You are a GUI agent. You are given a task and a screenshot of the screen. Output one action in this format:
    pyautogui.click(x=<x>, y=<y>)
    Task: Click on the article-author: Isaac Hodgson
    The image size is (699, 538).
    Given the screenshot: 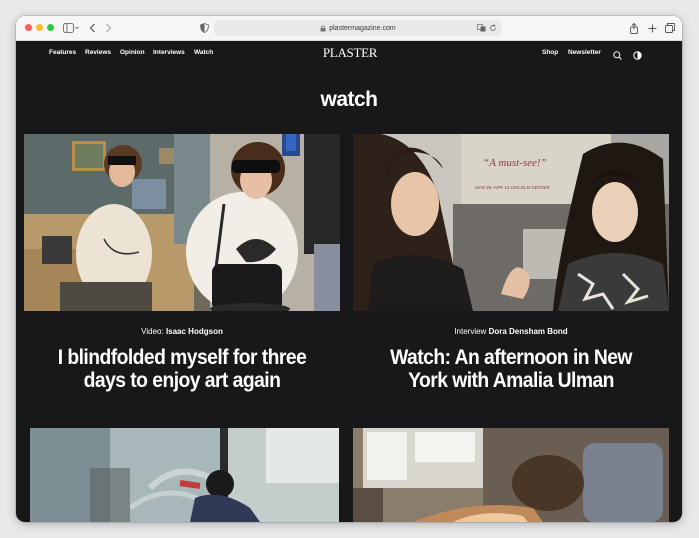 What is the action you would take?
    pyautogui.click(x=194, y=331)
    